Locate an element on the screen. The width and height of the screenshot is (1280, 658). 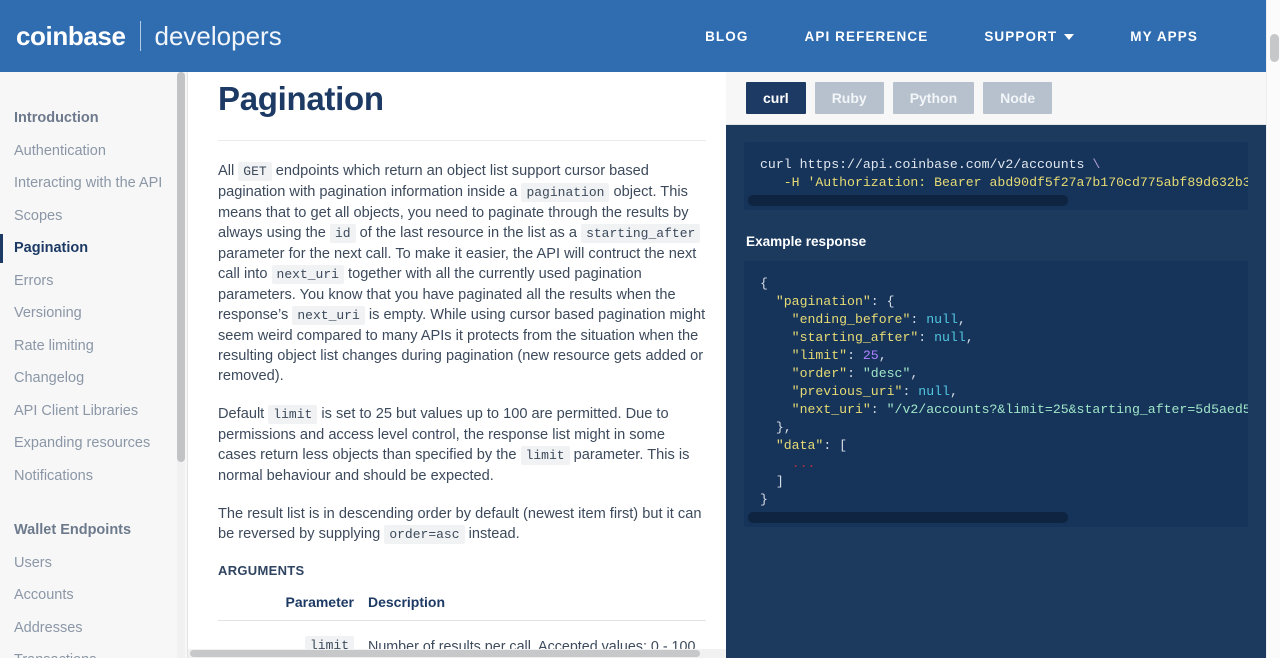
sidebar-item-pagination: Pagination is located at coordinates (93, 248).